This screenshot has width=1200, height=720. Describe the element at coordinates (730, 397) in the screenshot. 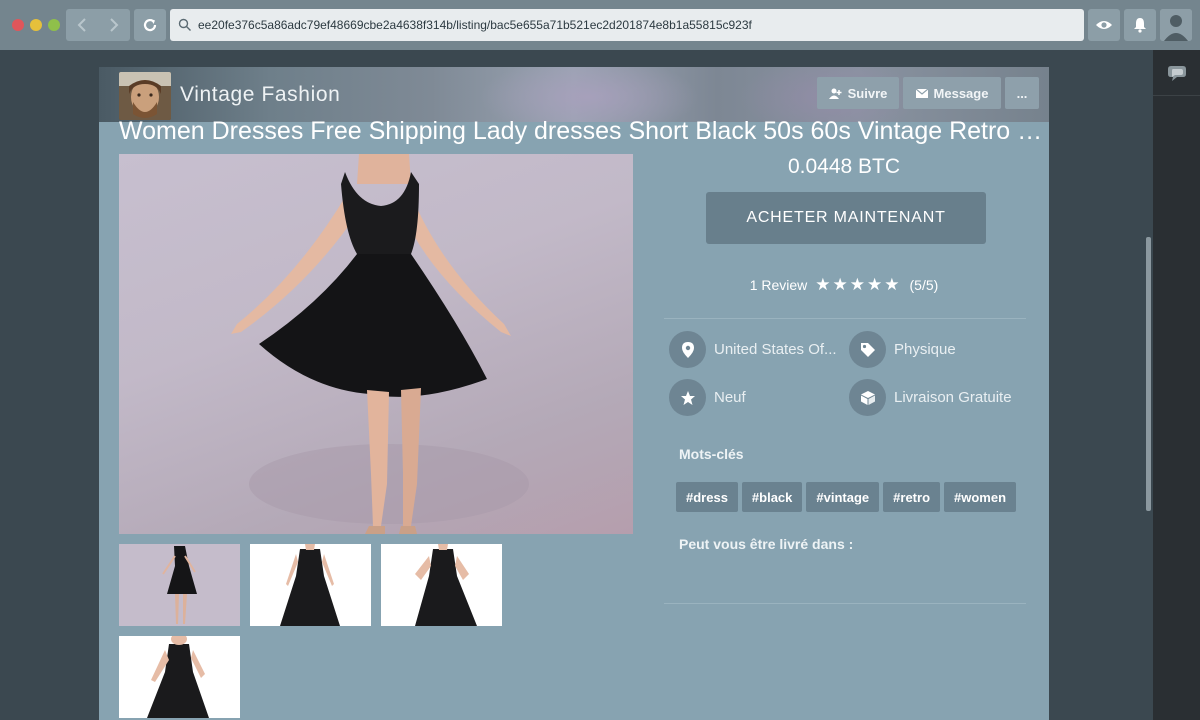

I see `condition-text: Neuf` at that location.